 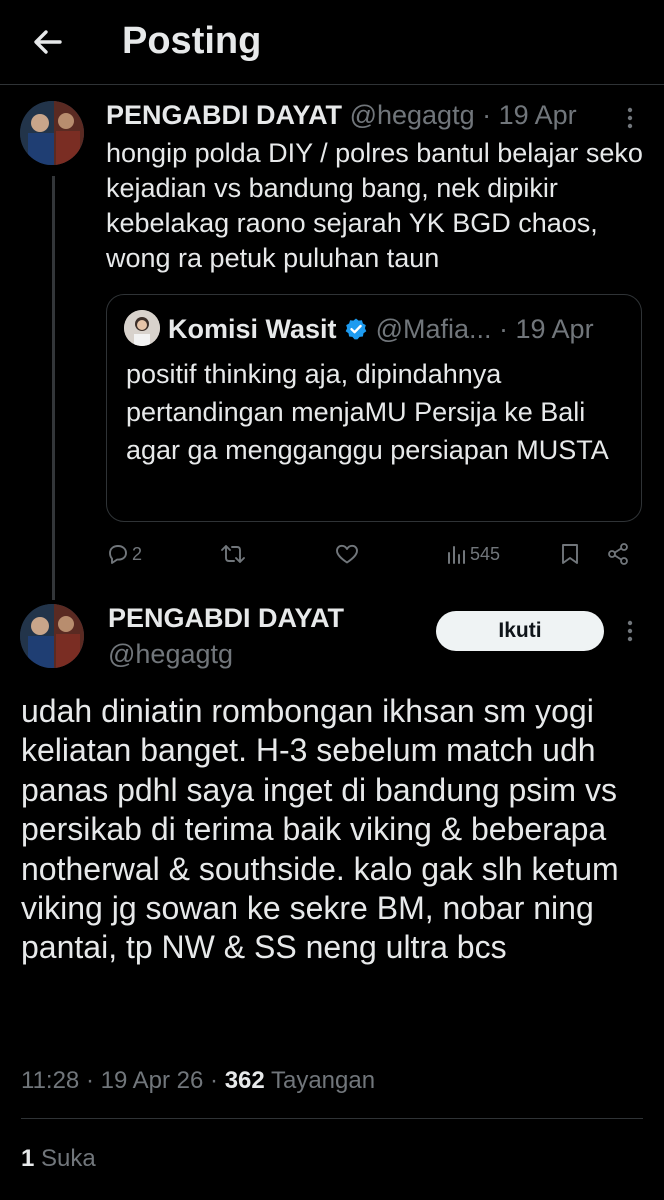 What do you see at coordinates (252, 329) in the screenshot?
I see `quote-author-name: Komisi Wasit` at bounding box center [252, 329].